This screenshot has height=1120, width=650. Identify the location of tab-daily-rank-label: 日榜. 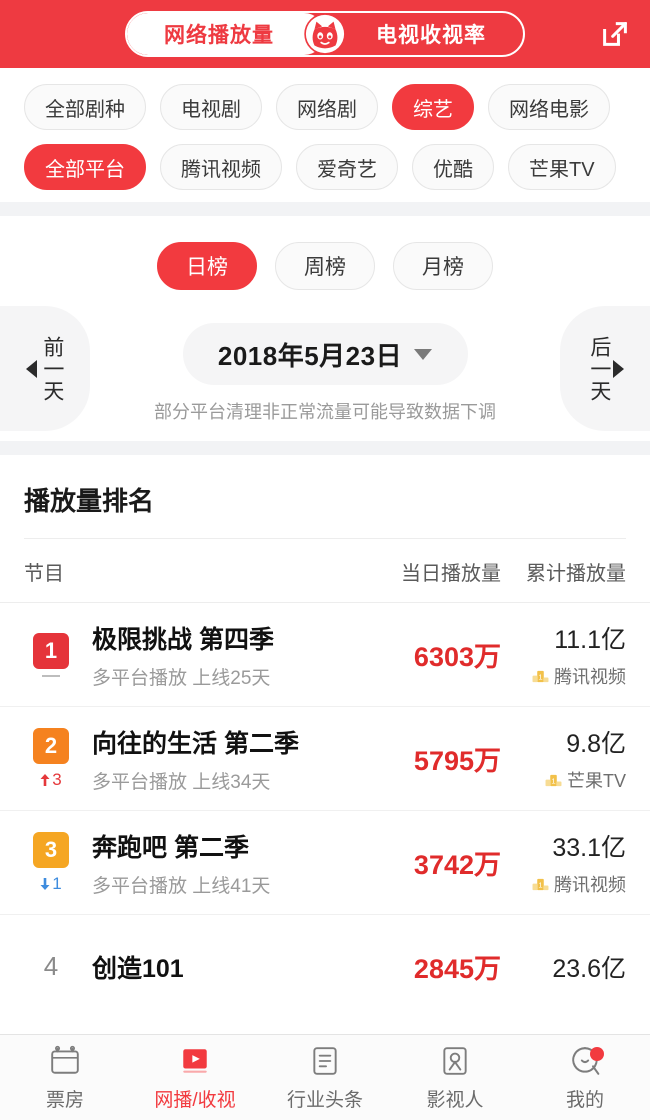
(207, 267).